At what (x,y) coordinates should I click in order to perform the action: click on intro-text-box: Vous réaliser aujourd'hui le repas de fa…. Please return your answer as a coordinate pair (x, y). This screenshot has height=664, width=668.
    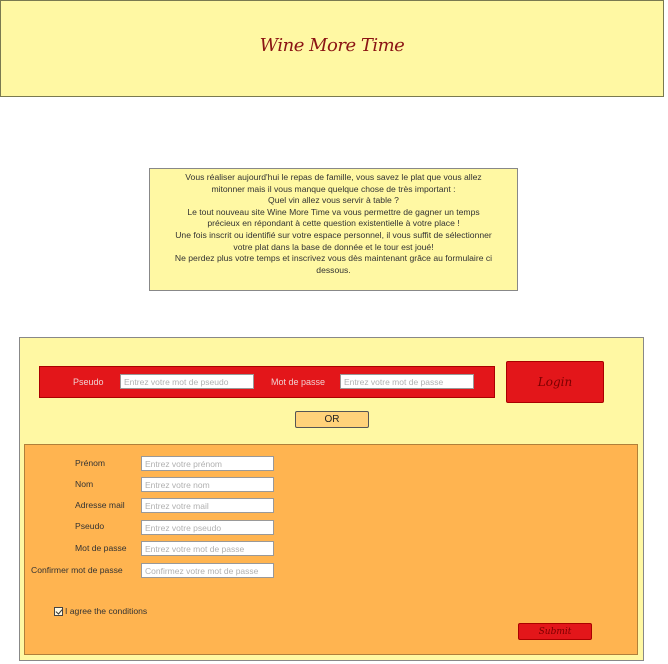
    Looking at the image, I should click on (333, 229).